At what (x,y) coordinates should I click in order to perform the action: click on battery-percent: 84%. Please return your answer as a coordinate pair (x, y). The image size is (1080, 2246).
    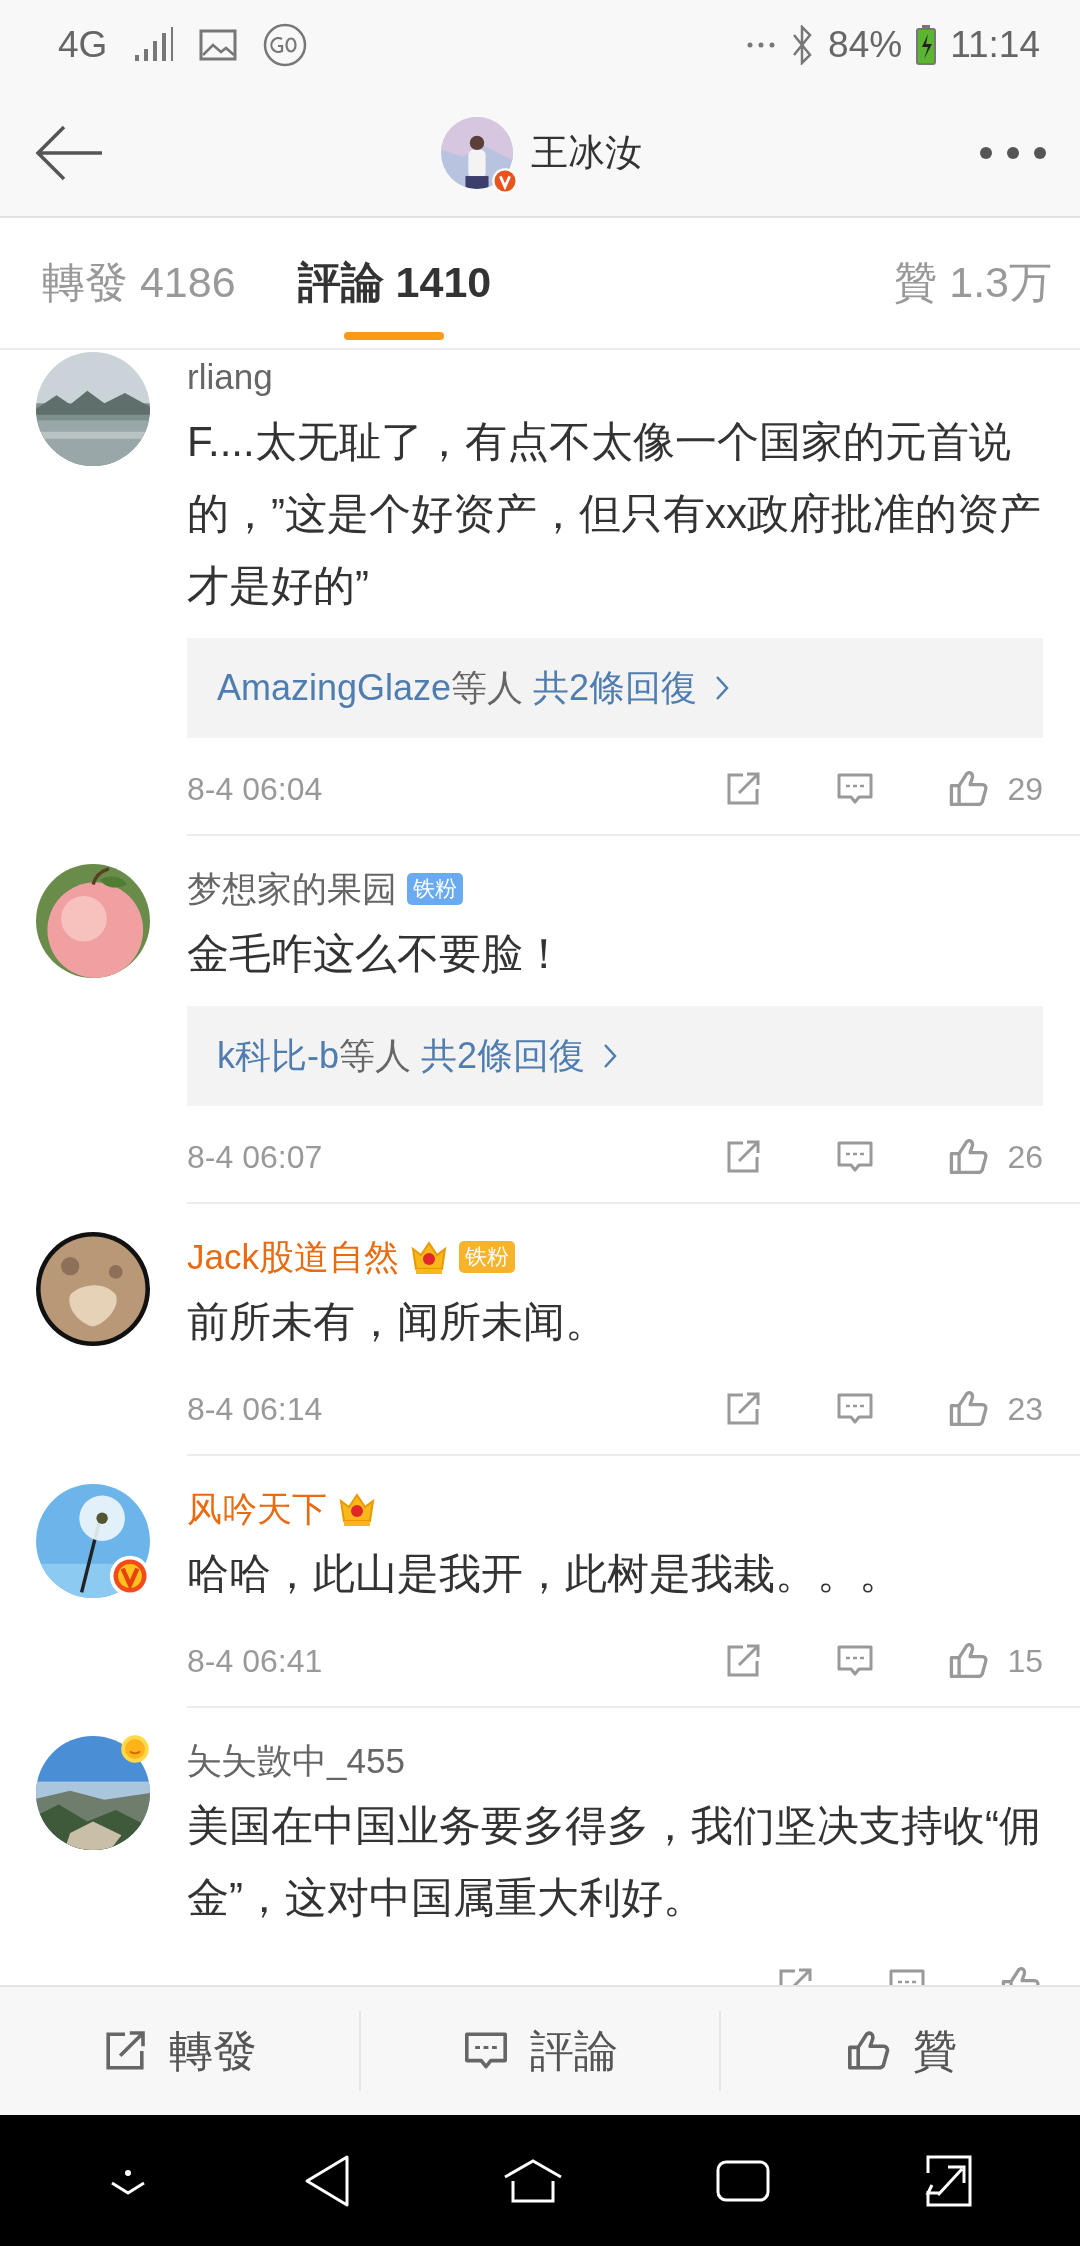
    Looking at the image, I should click on (865, 45).